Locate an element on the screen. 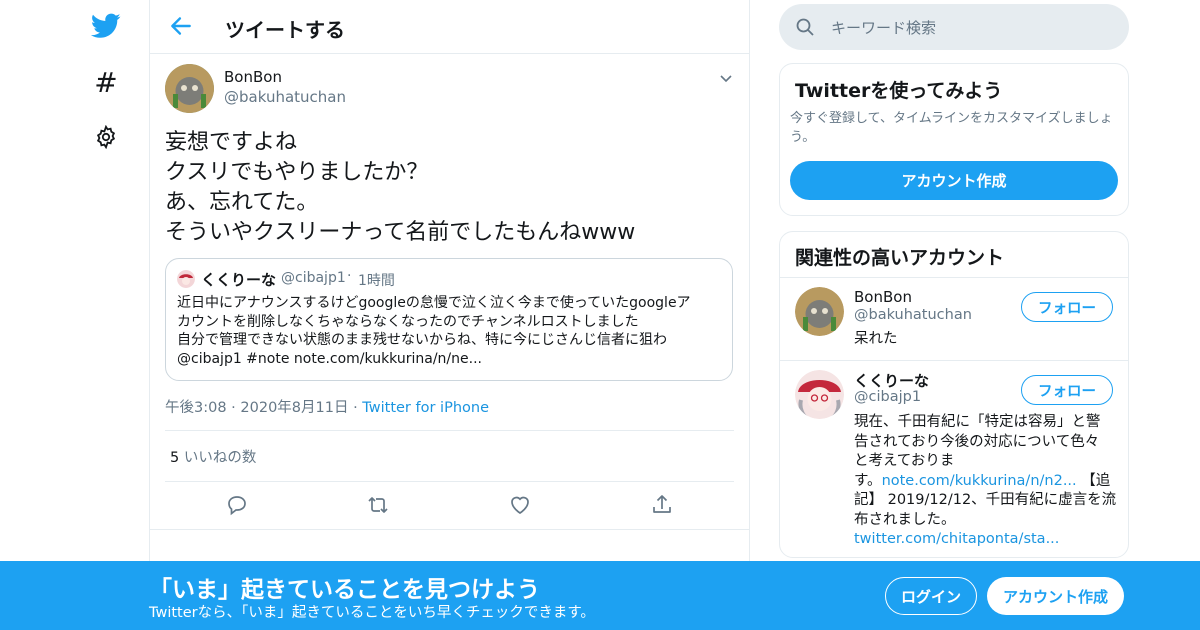 This screenshot has width=1200, height=630. share-icon is located at coordinates (662, 505).